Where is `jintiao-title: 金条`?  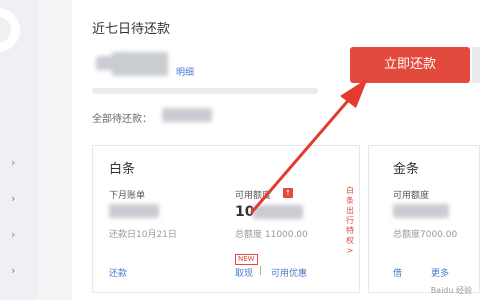 jintiao-title: 金条 is located at coordinates (406, 169).